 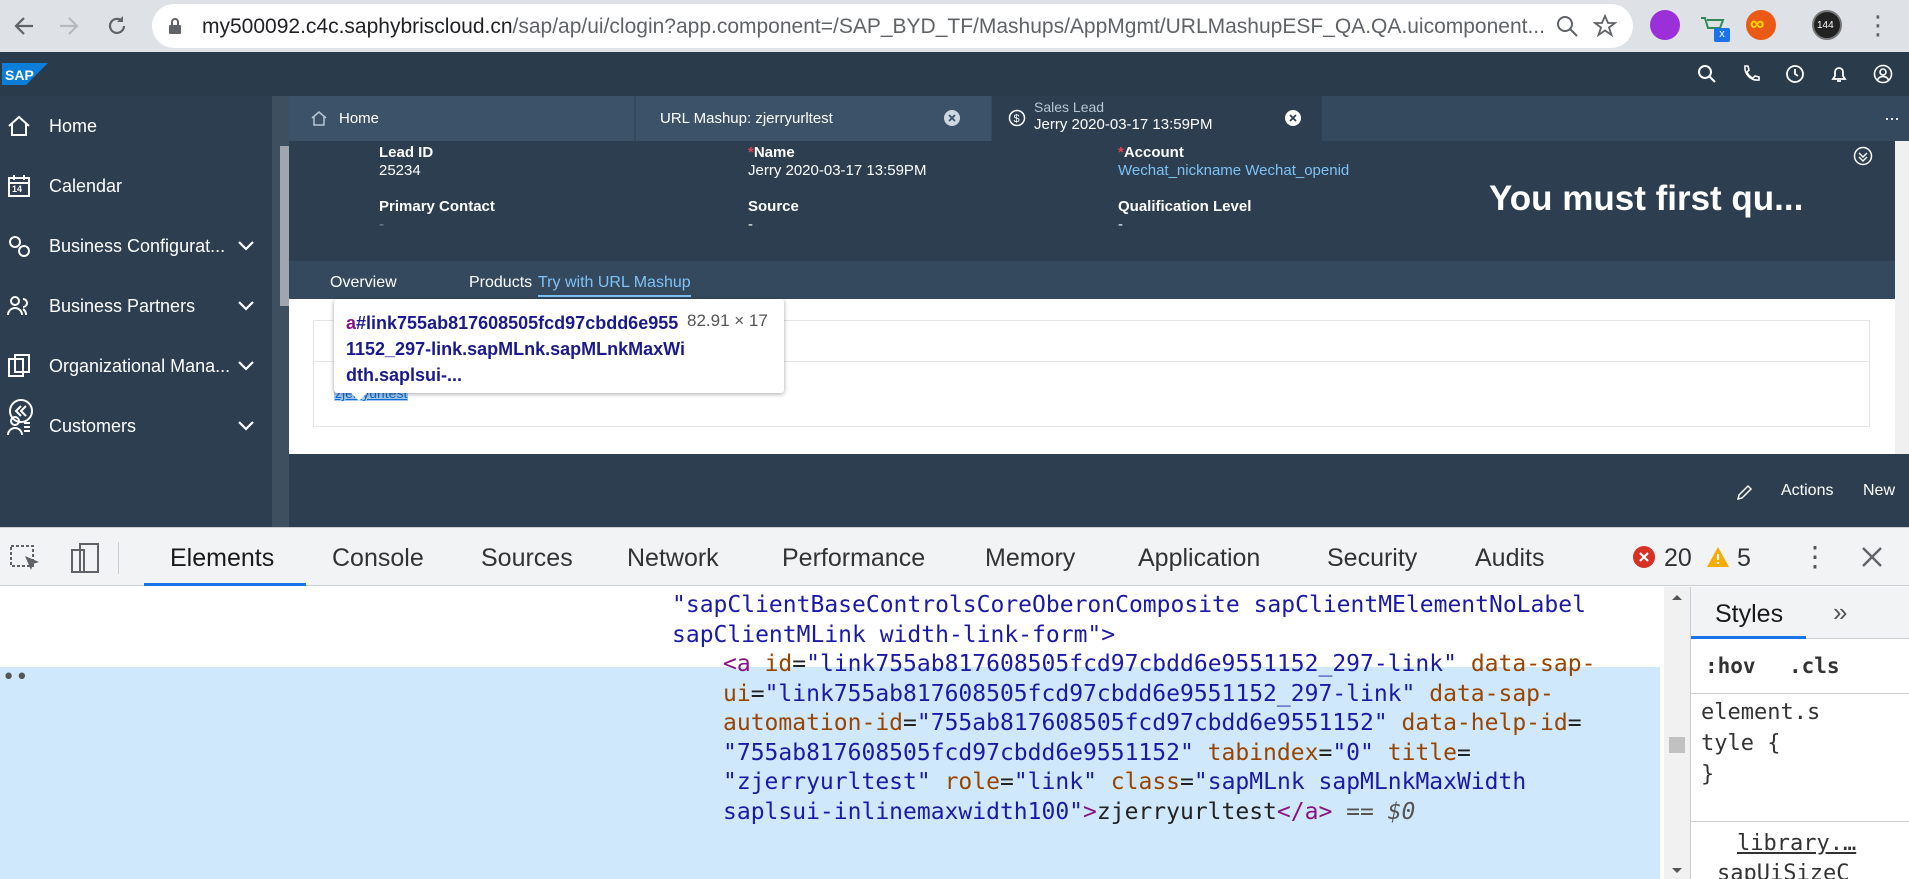 I want to click on sidebar-item-home: Home, so click(x=136, y=126).